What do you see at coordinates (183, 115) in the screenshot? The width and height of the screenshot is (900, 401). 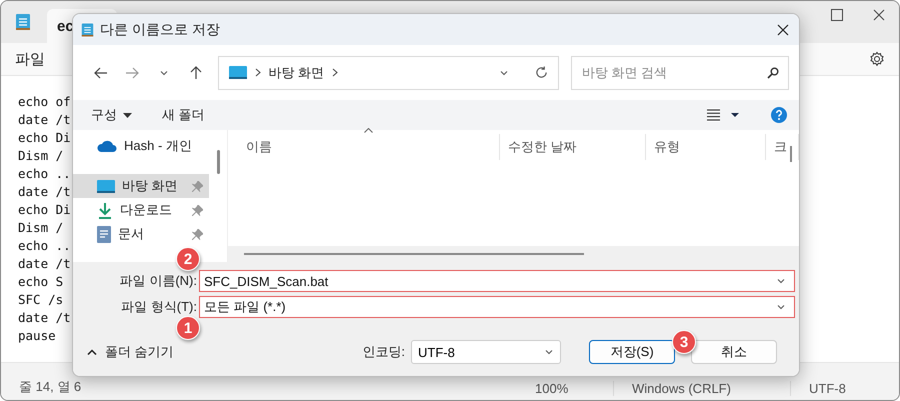 I see `new-folder-button: 새 폴더` at bounding box center [183, 115].